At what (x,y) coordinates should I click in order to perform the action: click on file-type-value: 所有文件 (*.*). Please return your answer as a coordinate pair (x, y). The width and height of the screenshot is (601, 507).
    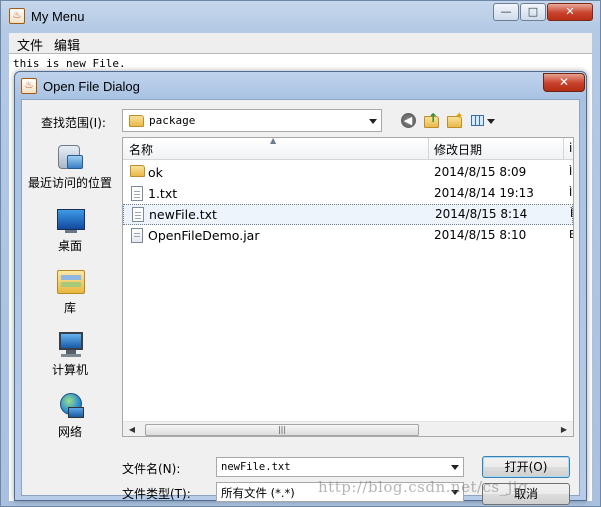
    Looking at the image, I should click on (258, 493).